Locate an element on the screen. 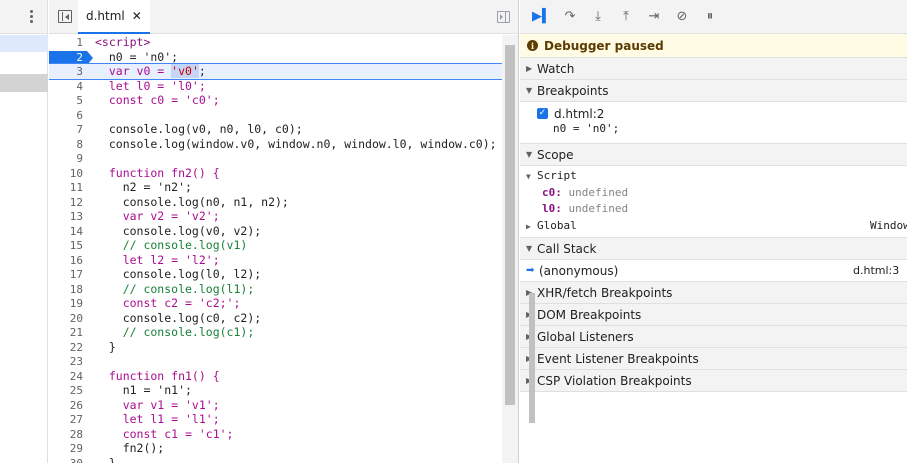  line-number: 26 is located at coordinates (68, 406).